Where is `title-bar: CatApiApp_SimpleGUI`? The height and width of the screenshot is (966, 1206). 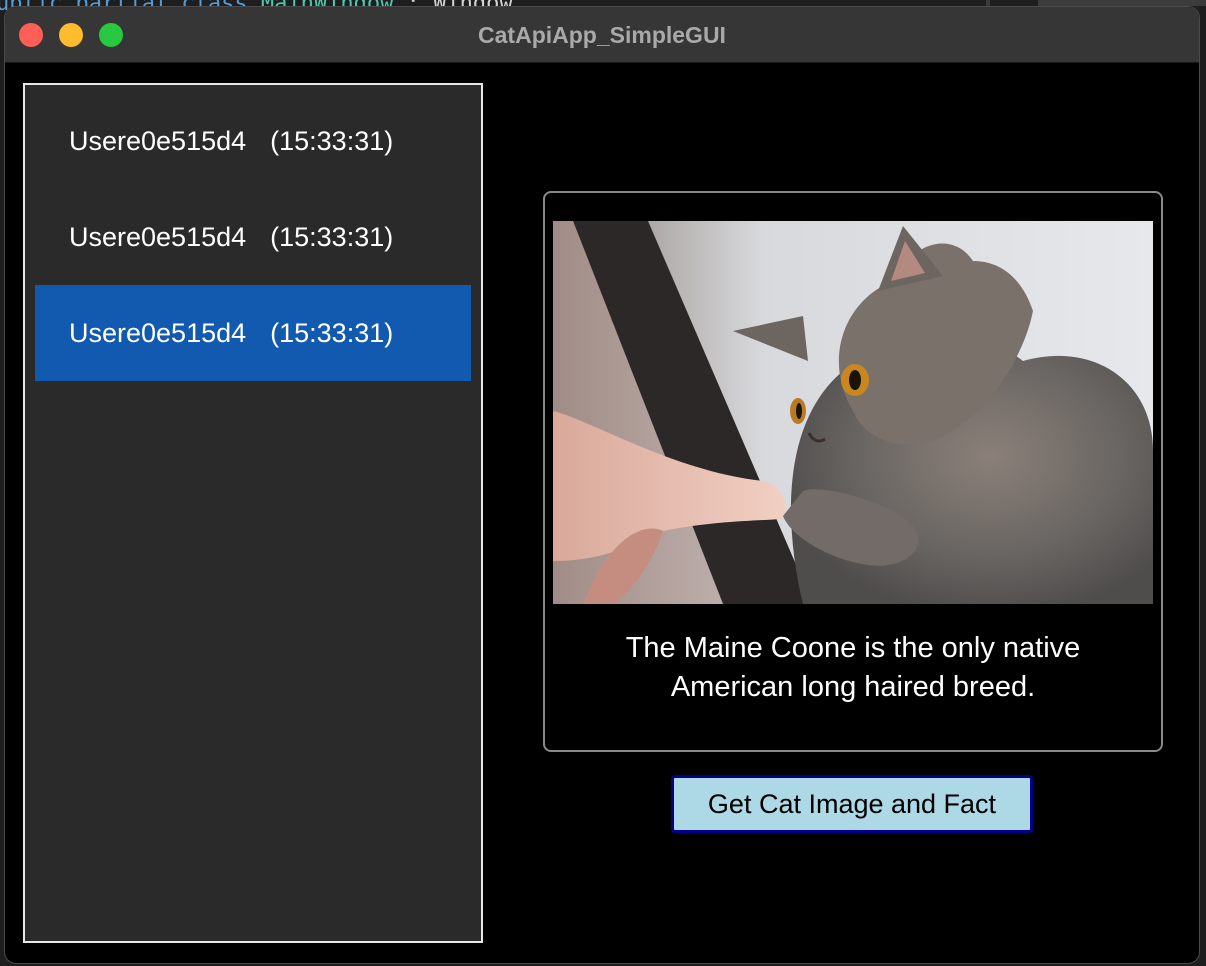
title-bar: CatApiApp_SimpleGUI is located at coordinates (602, 35).